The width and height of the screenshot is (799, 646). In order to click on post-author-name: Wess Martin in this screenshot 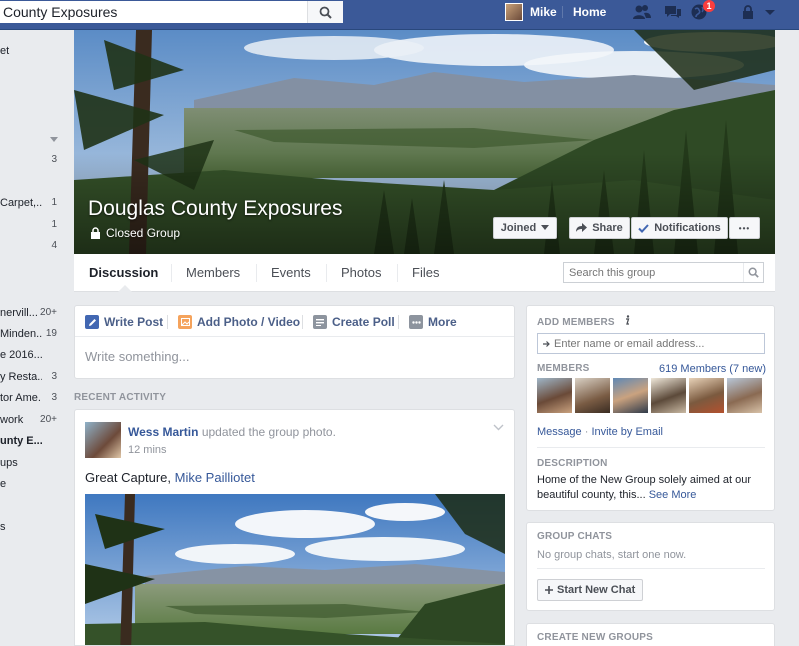, I will do `click(163, 432)`.